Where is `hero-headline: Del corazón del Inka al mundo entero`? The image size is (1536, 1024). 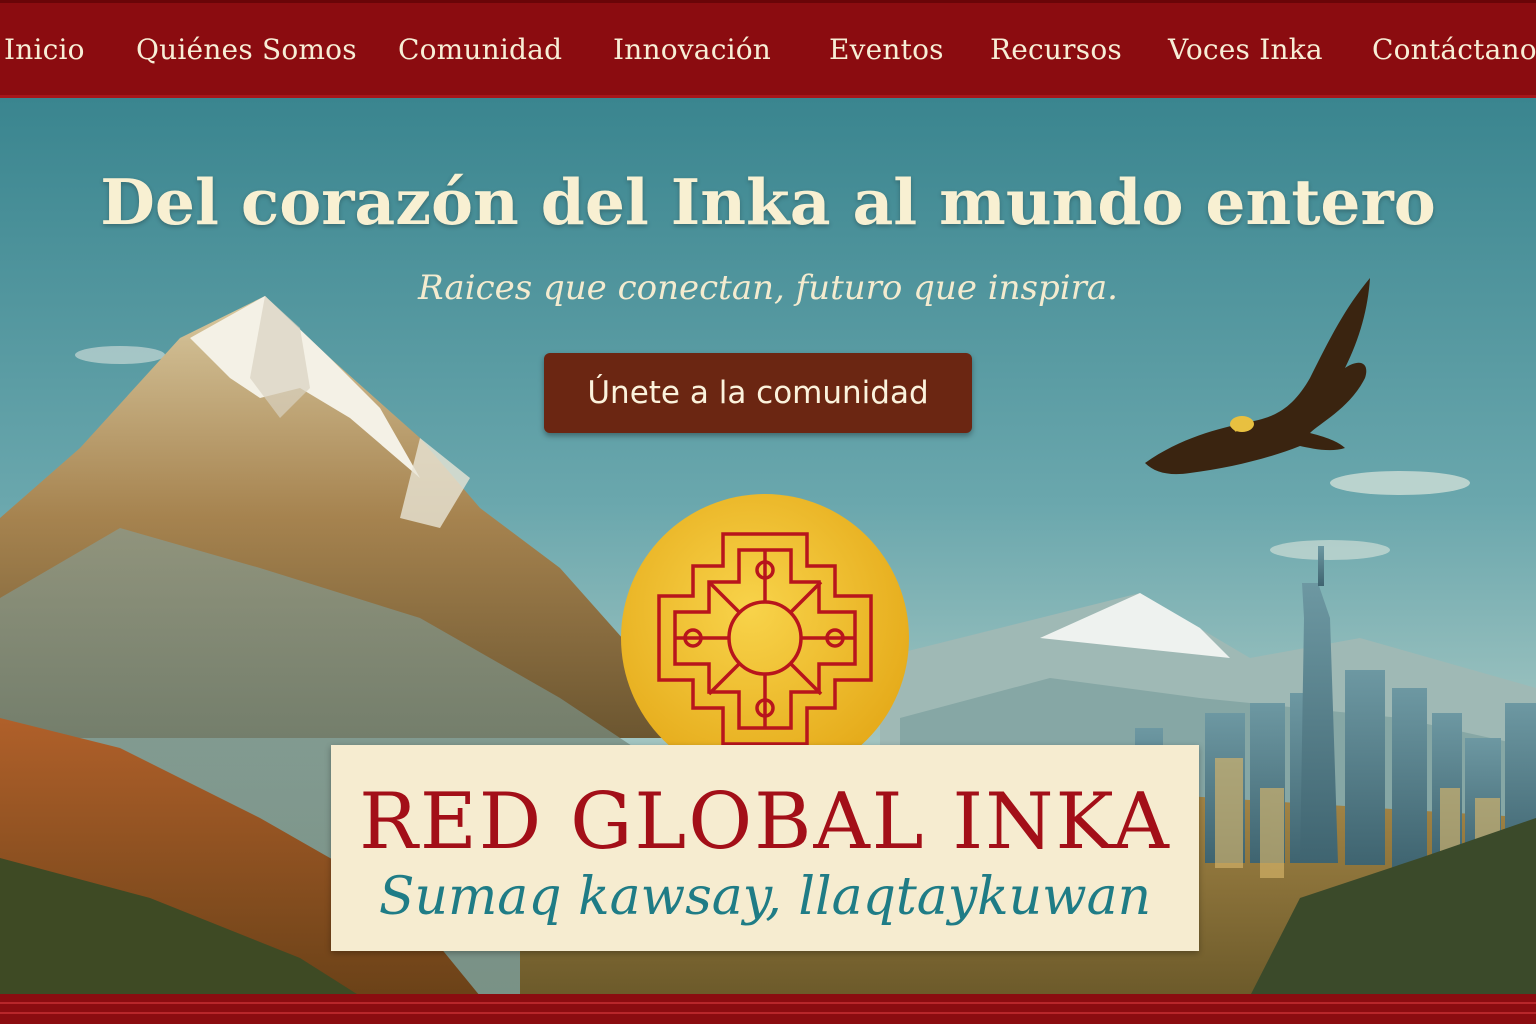 hero-headline: Del corazón del Inka al mundo entero is located at coordinates (768, 202).